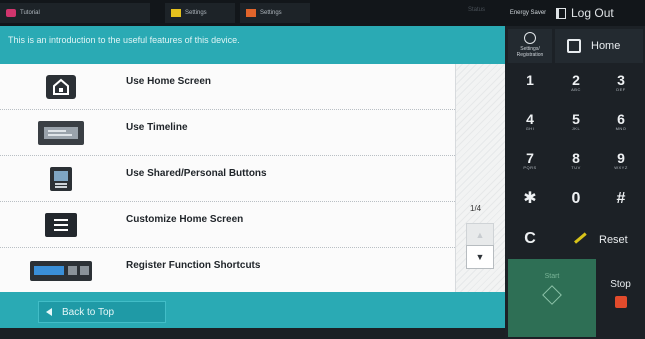 The height and width of the screenshot is (339, 645). I want to click on home-screen-icon, so click(61, 87).